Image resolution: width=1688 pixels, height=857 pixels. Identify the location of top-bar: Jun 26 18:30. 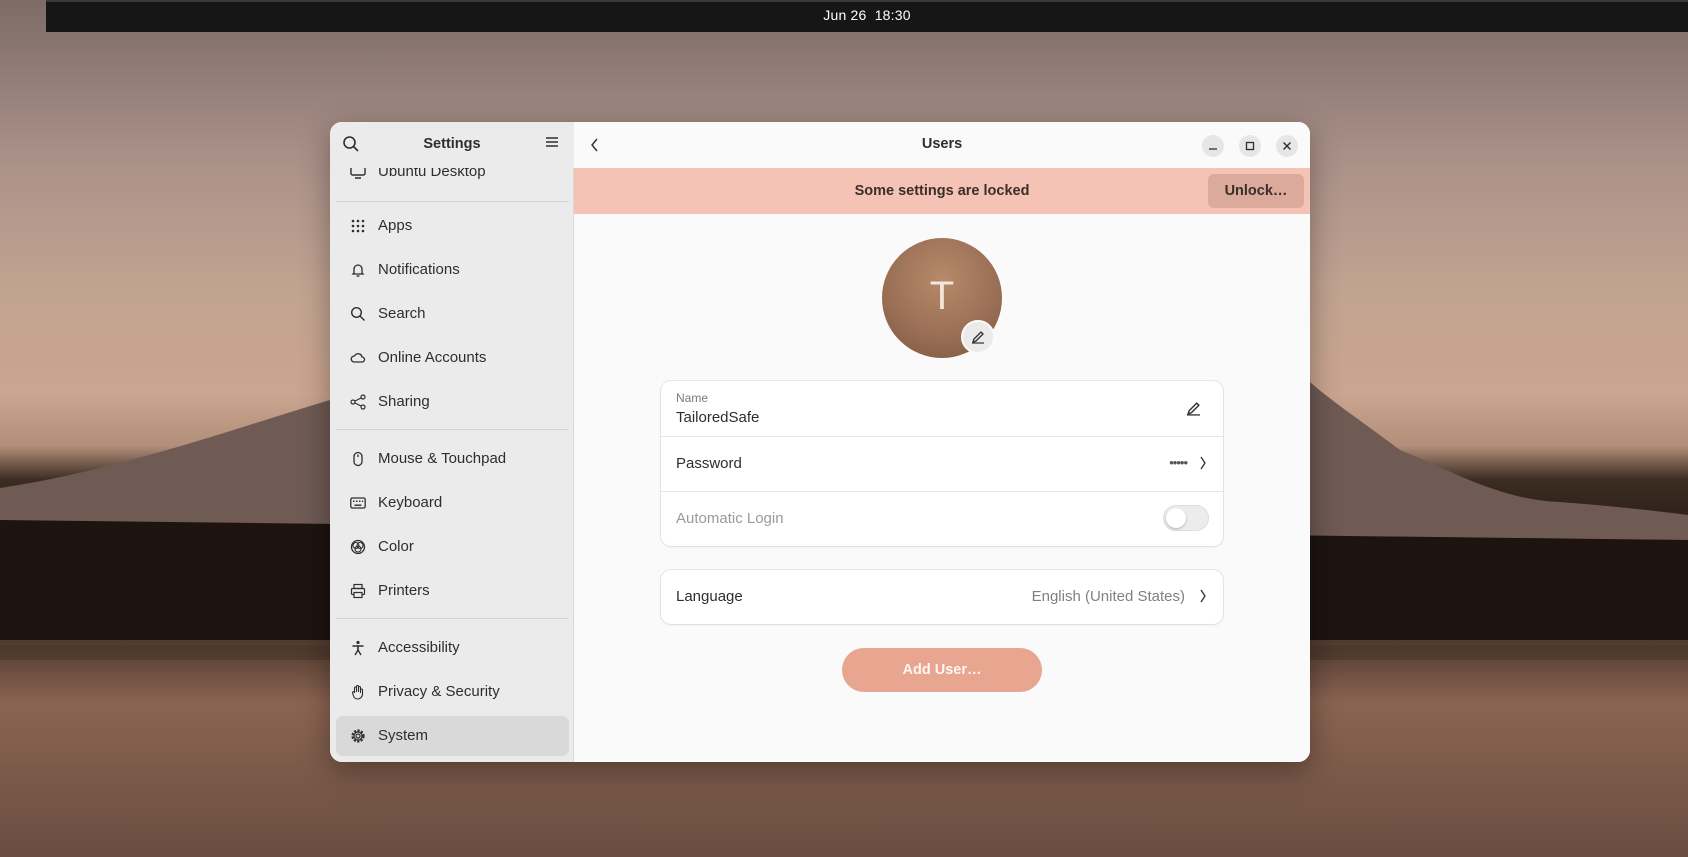
(867, 16).